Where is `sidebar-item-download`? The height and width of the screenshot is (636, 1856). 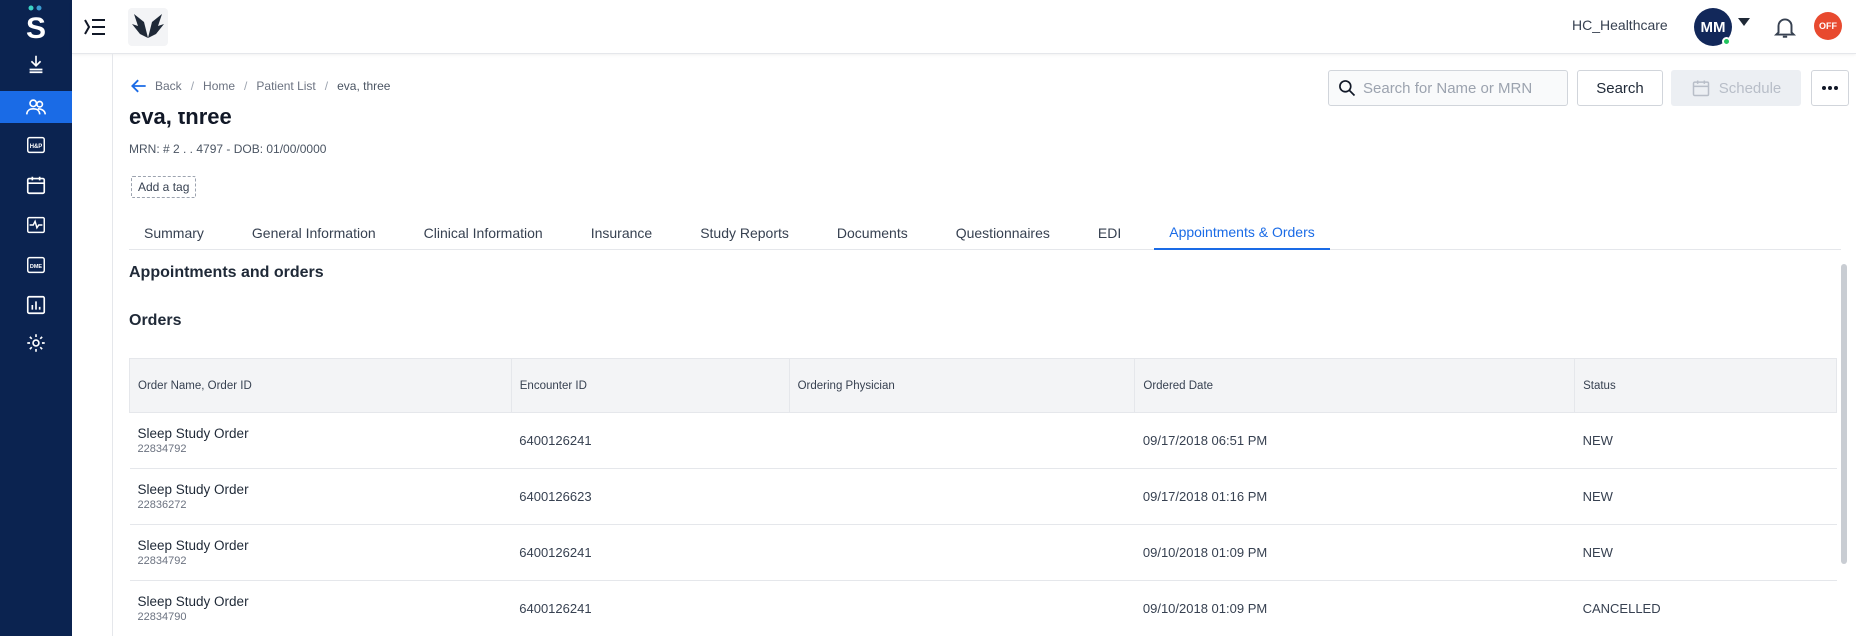 sidebar-item-download is located at coordinates (36, 64).